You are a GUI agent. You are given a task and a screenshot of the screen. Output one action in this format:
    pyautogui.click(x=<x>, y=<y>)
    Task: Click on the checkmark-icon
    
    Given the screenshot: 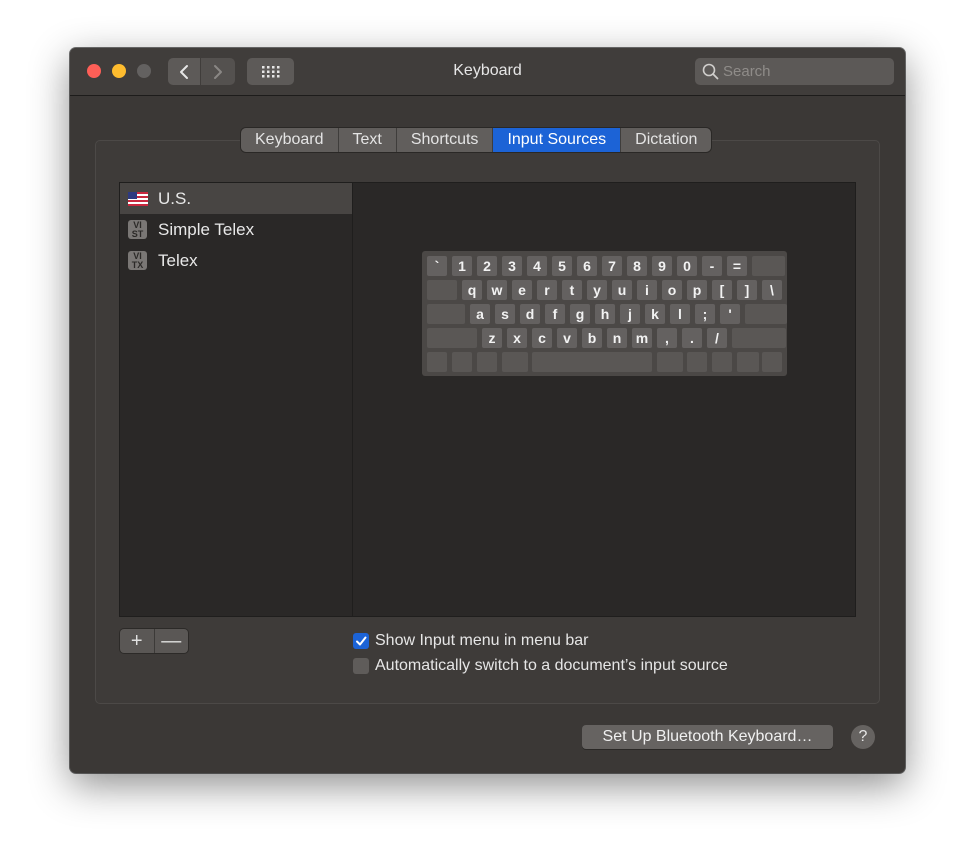 What is the action you would take?
    pyautogui.click(x=361, y=641)
    